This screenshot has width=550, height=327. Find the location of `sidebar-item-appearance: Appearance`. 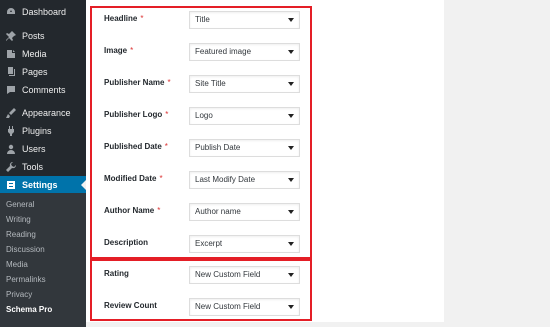

sidebar-item-appearance: Appearance is located at coordinates (43, 113).